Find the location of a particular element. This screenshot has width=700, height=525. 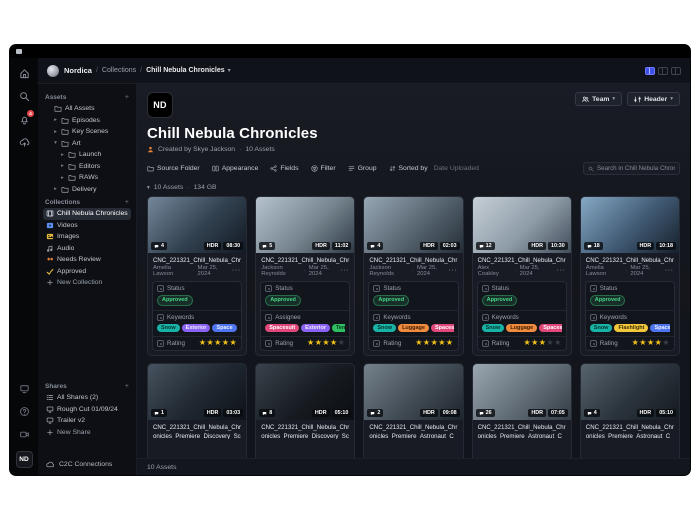

appearance-button: Appearance is located at coordinates (235, 168).